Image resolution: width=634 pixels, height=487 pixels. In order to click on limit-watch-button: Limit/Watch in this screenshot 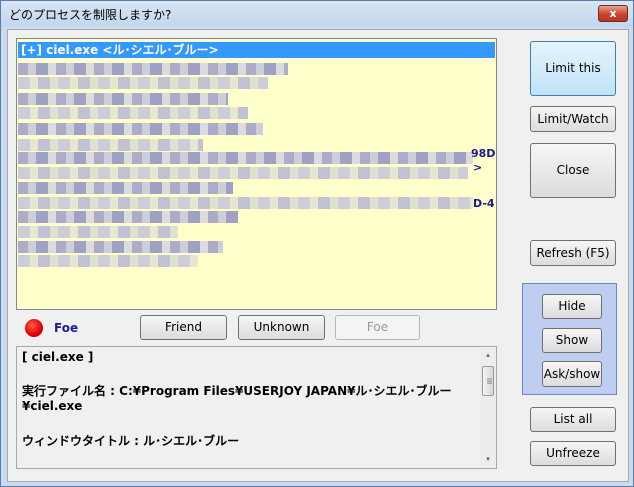, I will do `click(573, 119)`.